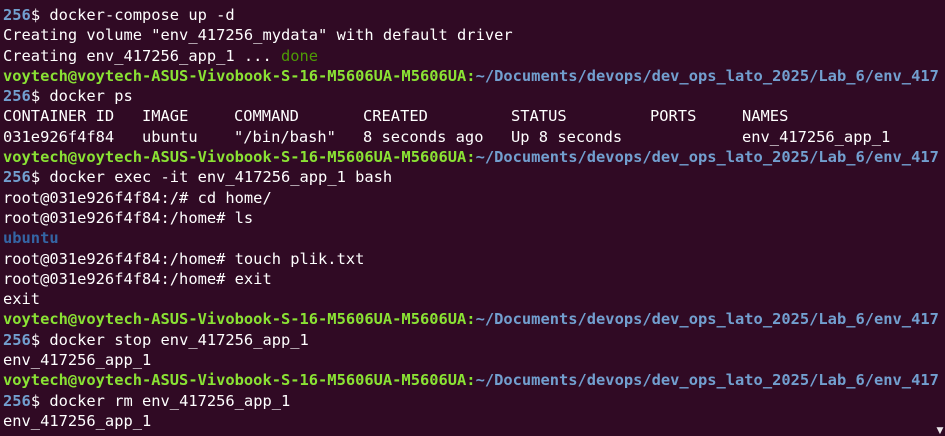 This screenshot has width=945, height=436. What do you see at coordinates (31, 238) in the screenshot?
I see `directory-name: ubuntu` at bounding box center [31, 238].